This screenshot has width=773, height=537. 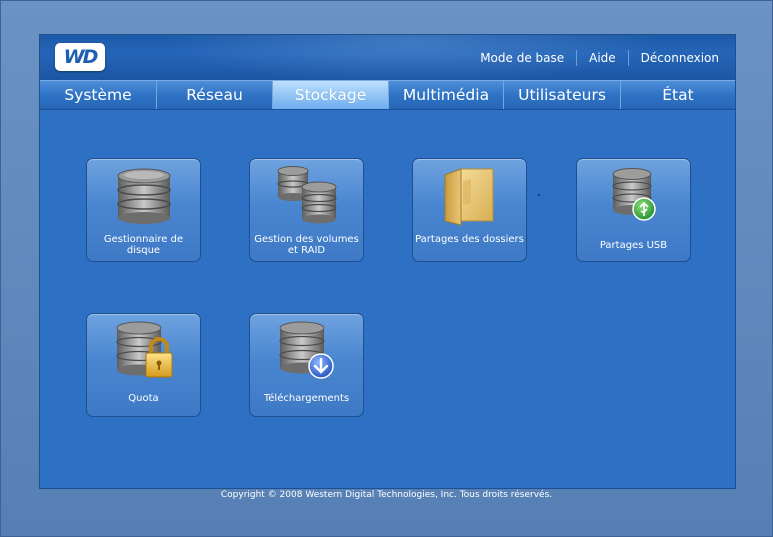 What do you see at coordinates (678, 95) in the screenshot?
I see `tab-status: État` at bounding box center [678, 95].